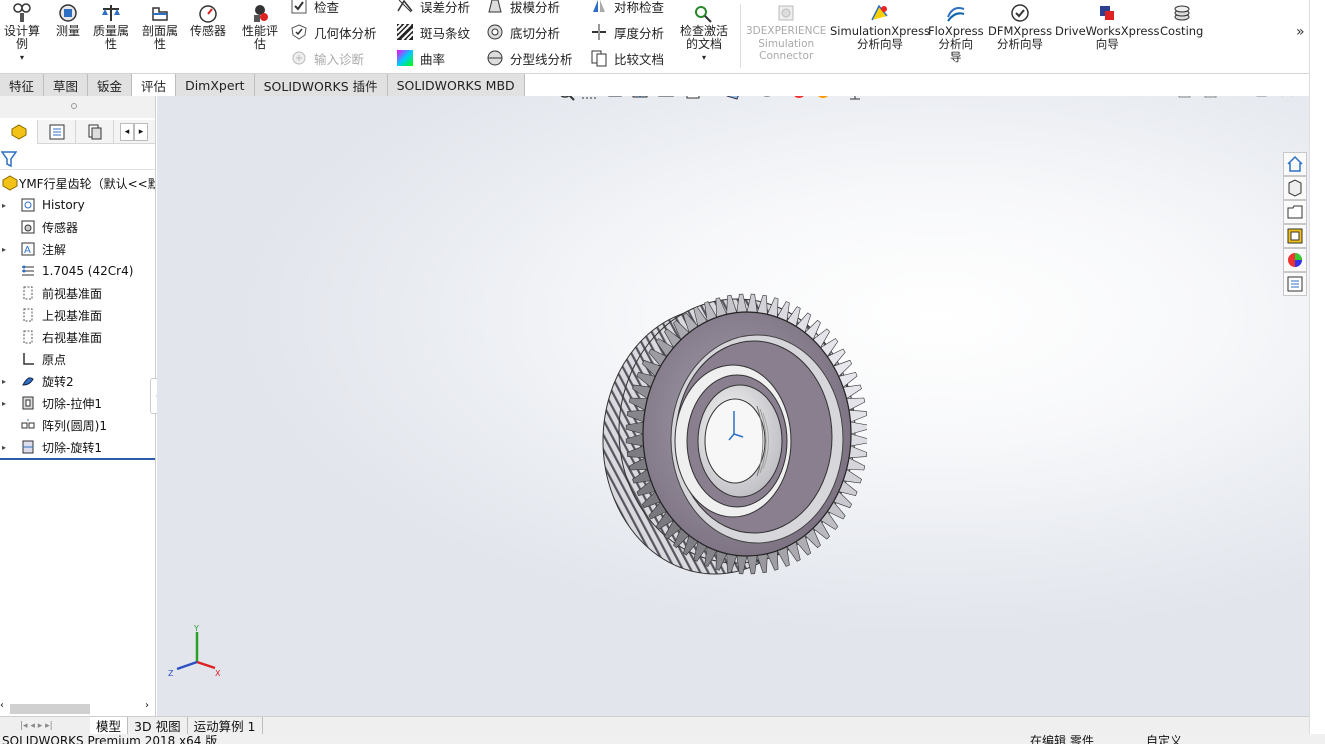  What do you see at coordinates (141, 132) in the screenshot?
I see `panel-scroll-right-button: ▸` at bounding box center [141, 132].